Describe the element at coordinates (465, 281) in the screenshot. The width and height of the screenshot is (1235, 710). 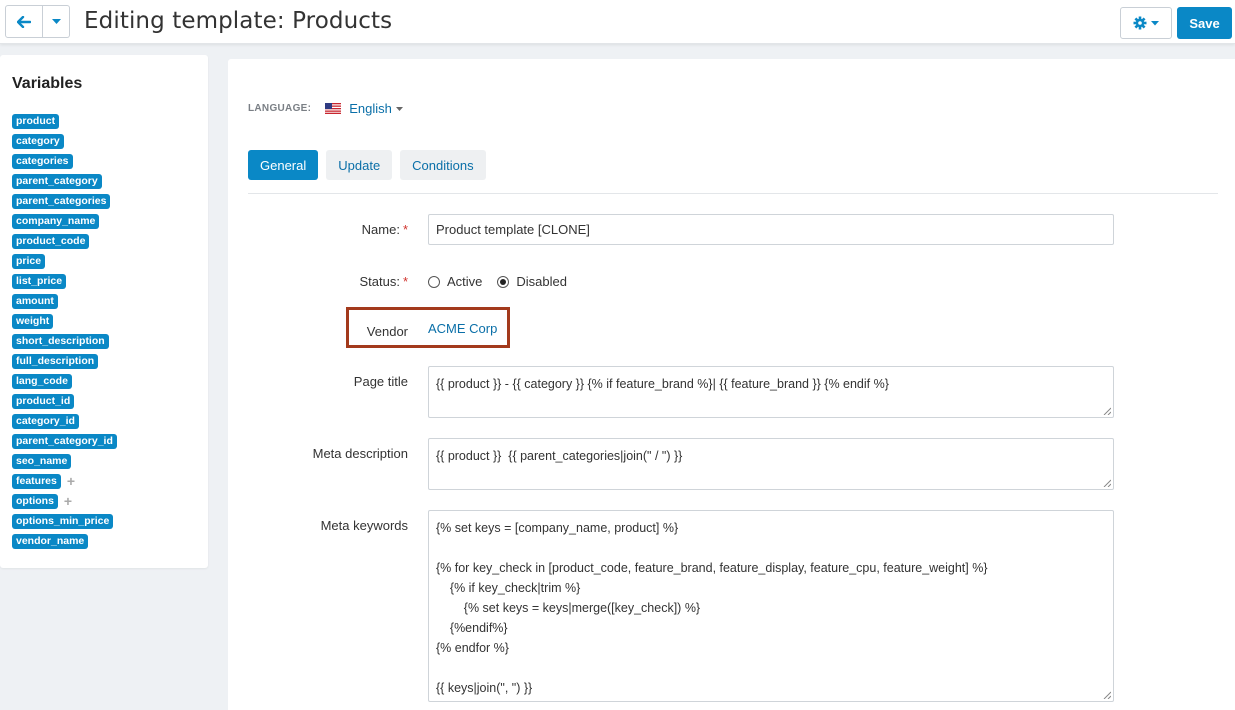
I see `status-active-label: Active` at that location.